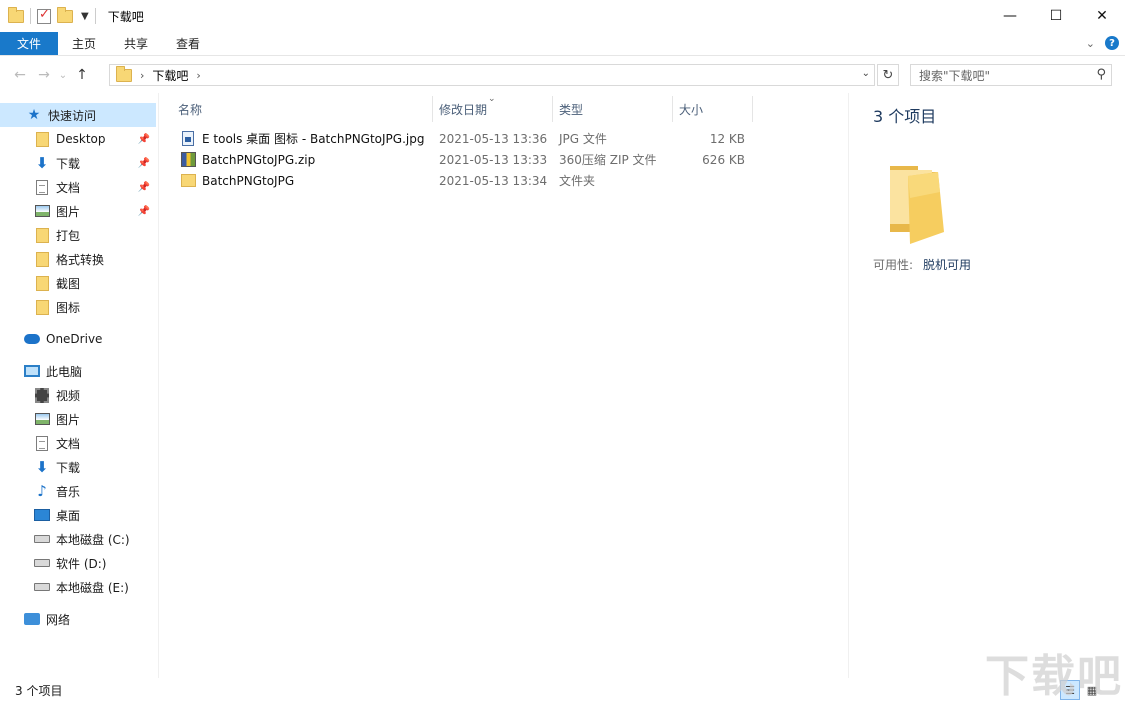 This screenshot has height=702, width=1125. I want to click on file-date: 2021-05-13 13:33, so click(495, 159).